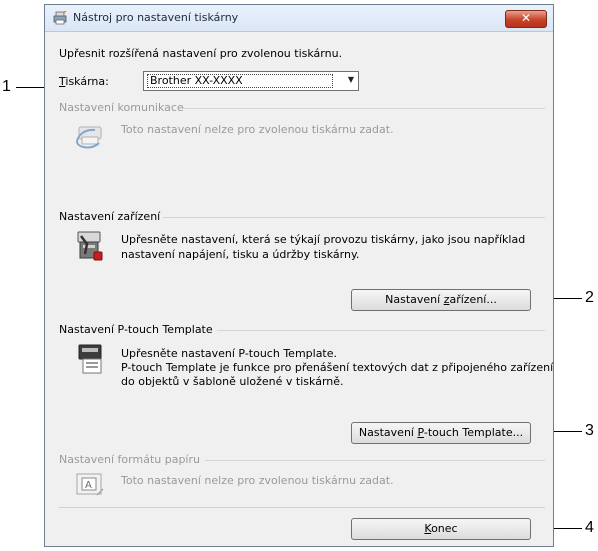 This screenshot has height=551, width=598. What do you see at coordinates (354, 217) in the screenshot?
I see `device-section-divider` at bounding box center [354, 217].